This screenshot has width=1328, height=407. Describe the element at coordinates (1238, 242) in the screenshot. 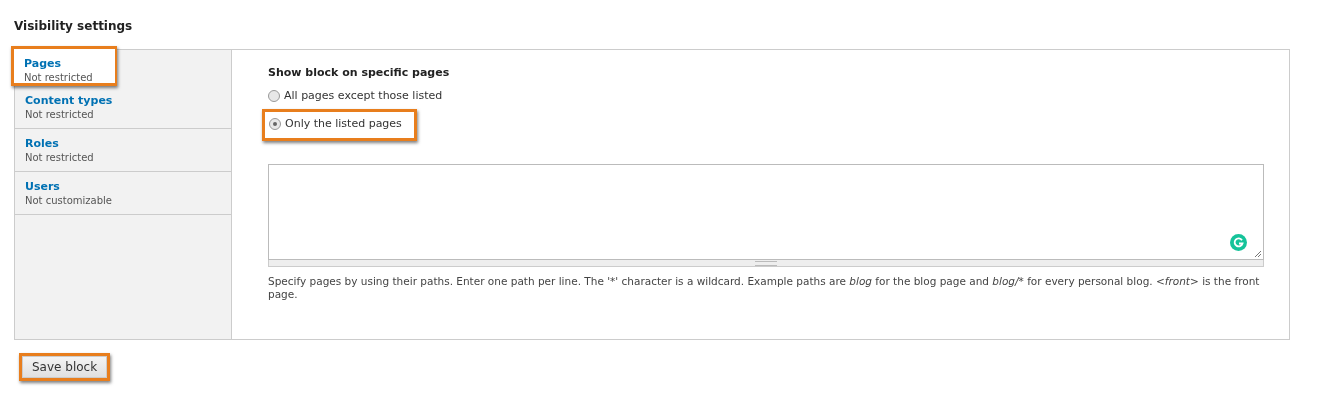

I see `circle-arrow-icon` at that location.